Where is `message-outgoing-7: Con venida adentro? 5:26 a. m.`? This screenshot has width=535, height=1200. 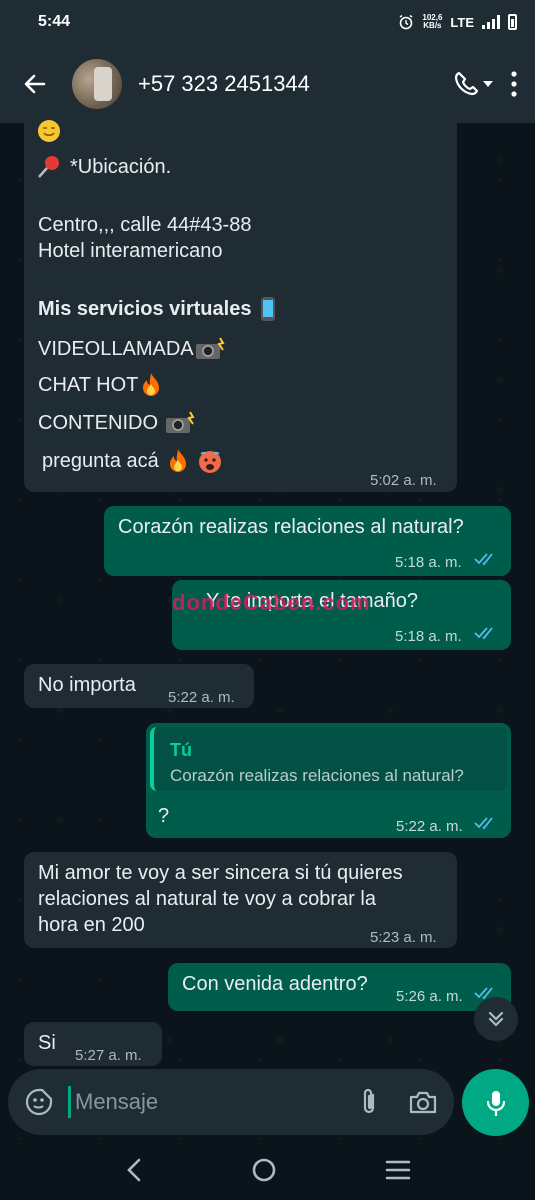 message-outgoing-7: Con venida adentro? 5:26 a. m. is located at coordinates (339, 987).